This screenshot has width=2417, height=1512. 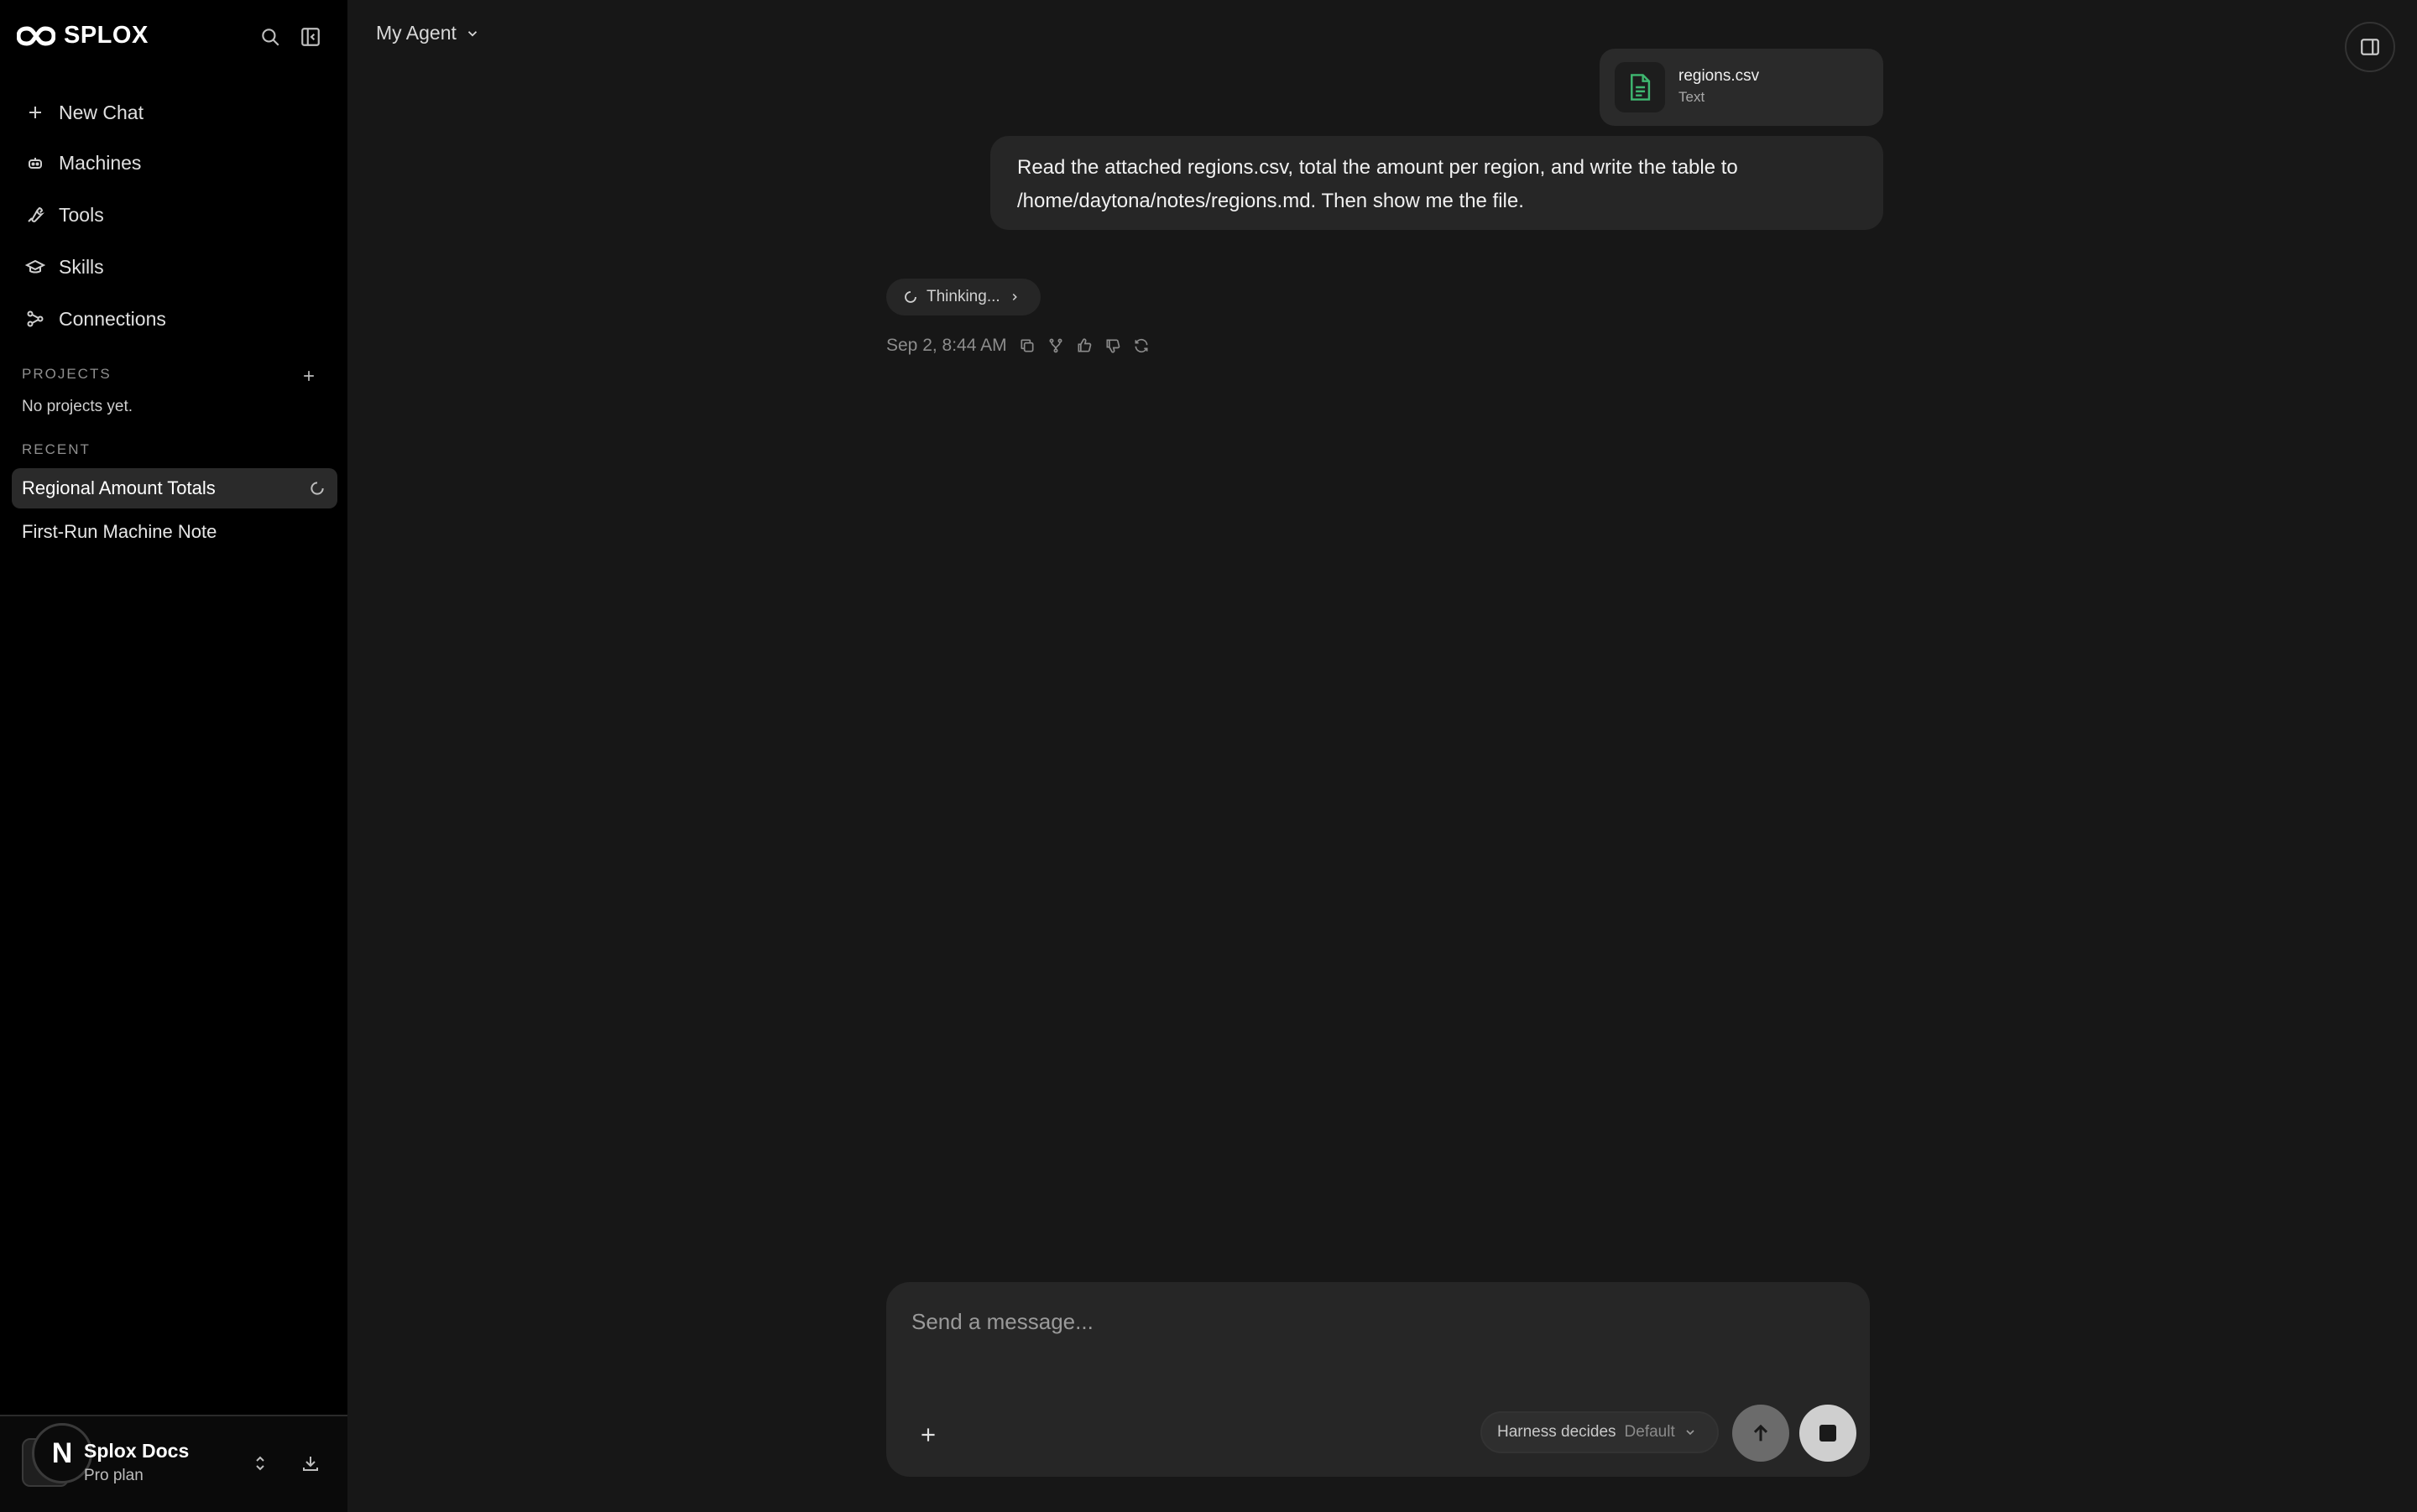 I want to click on thumbs-up-icon, so click(x=1084, y=345).